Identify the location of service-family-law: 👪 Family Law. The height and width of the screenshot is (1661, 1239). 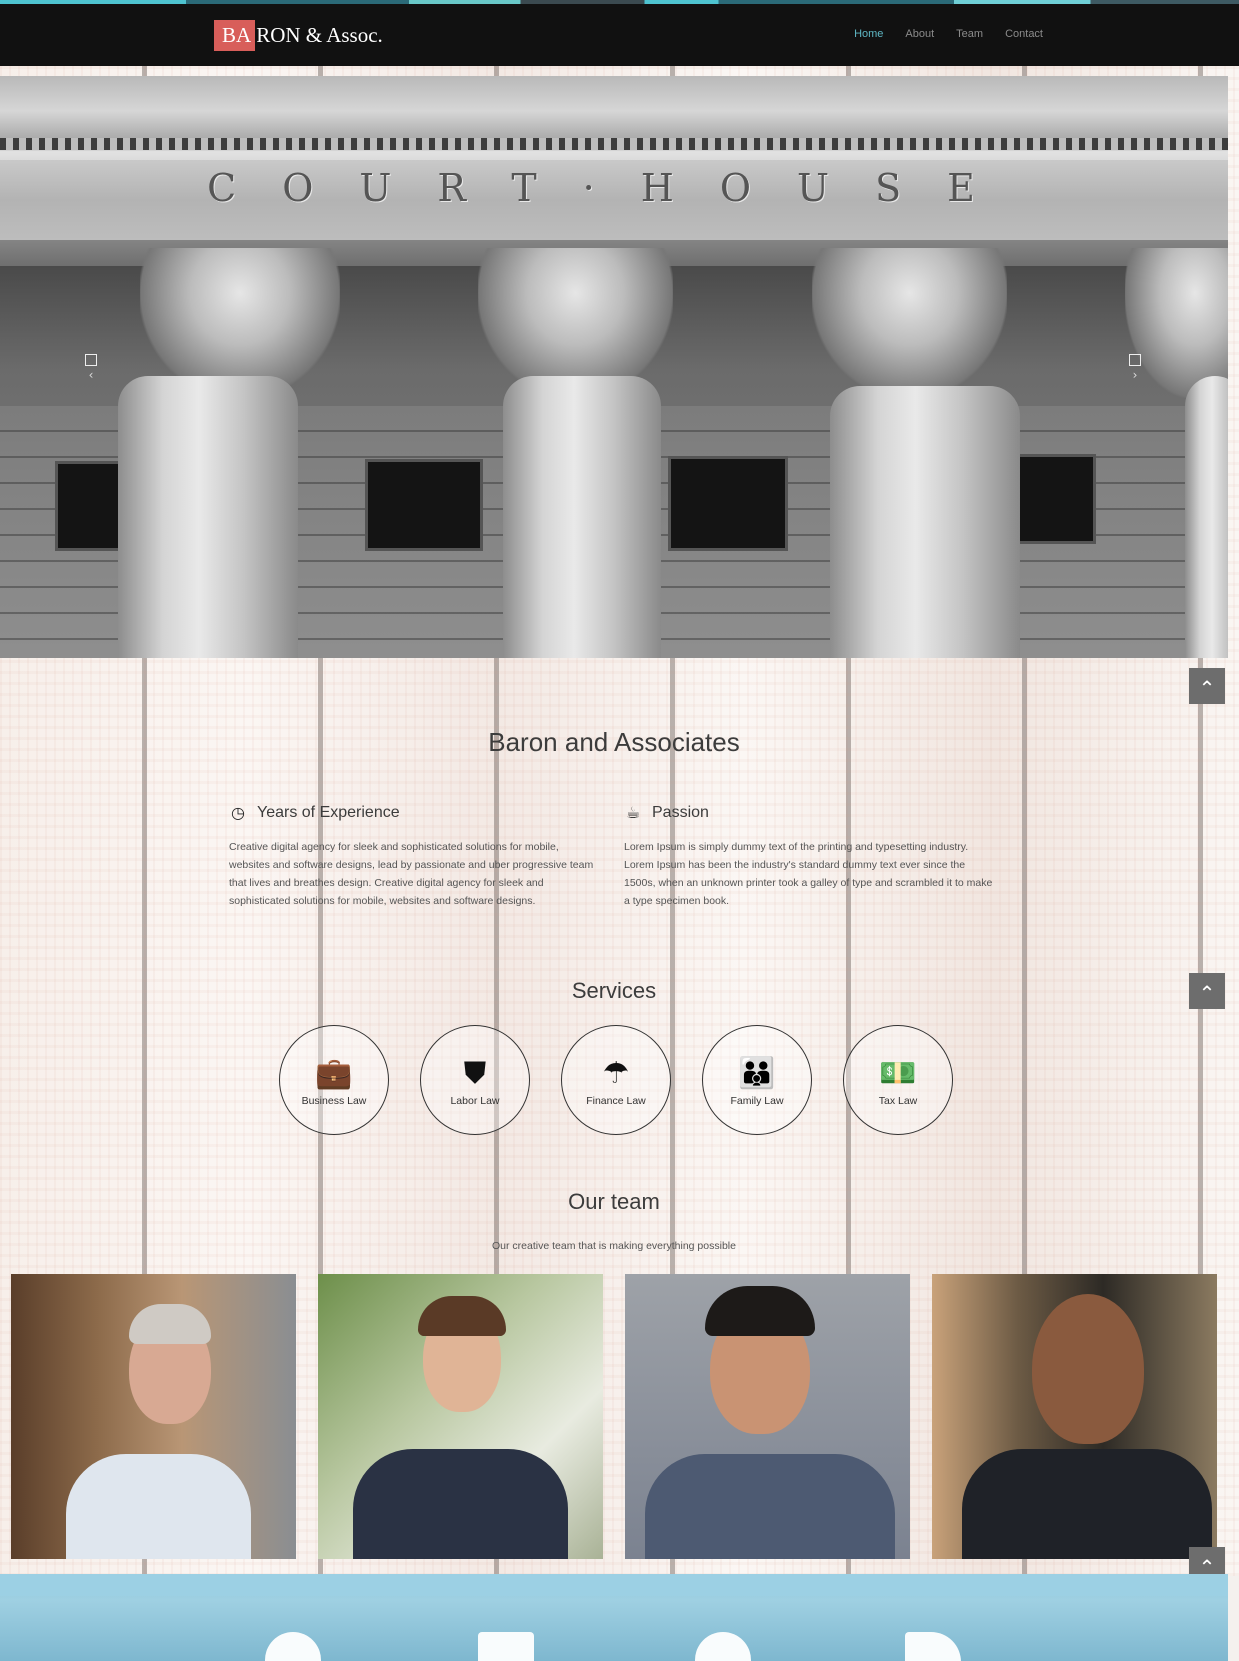
(757, 1080).